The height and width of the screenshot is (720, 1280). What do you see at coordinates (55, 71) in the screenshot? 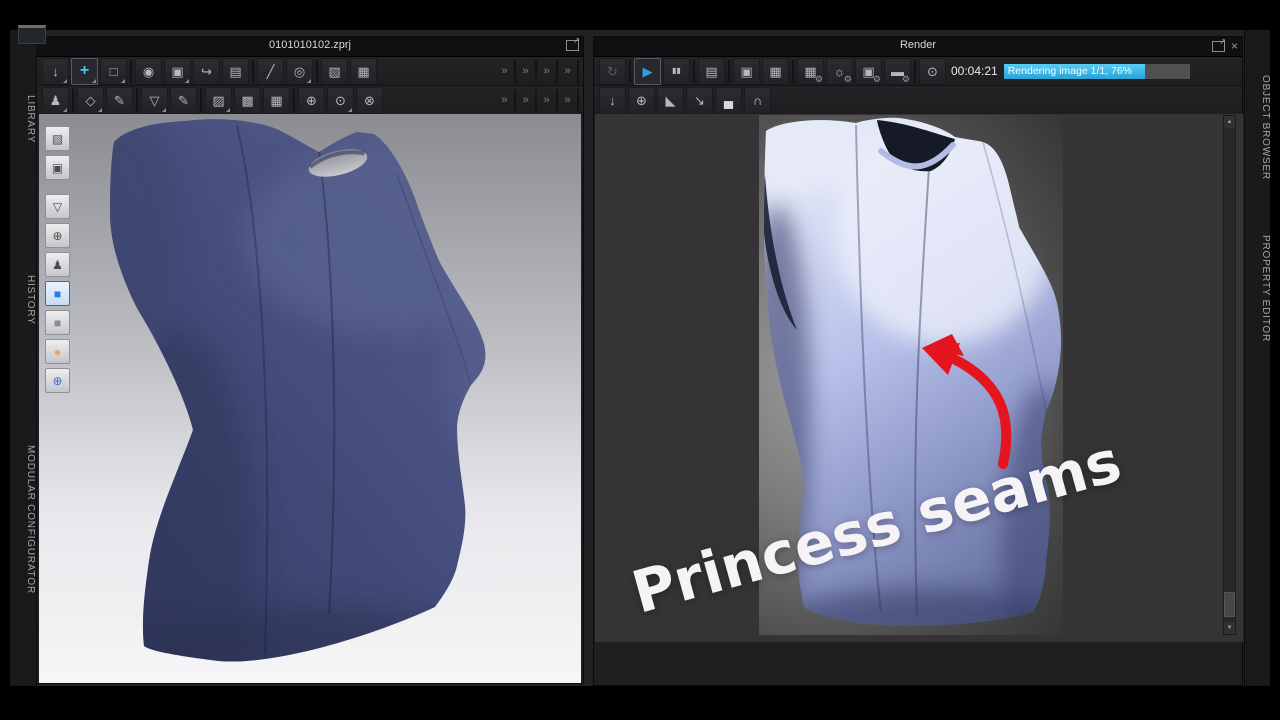
I see `simulate-tool: ↓` at bounding box center [55, 71].